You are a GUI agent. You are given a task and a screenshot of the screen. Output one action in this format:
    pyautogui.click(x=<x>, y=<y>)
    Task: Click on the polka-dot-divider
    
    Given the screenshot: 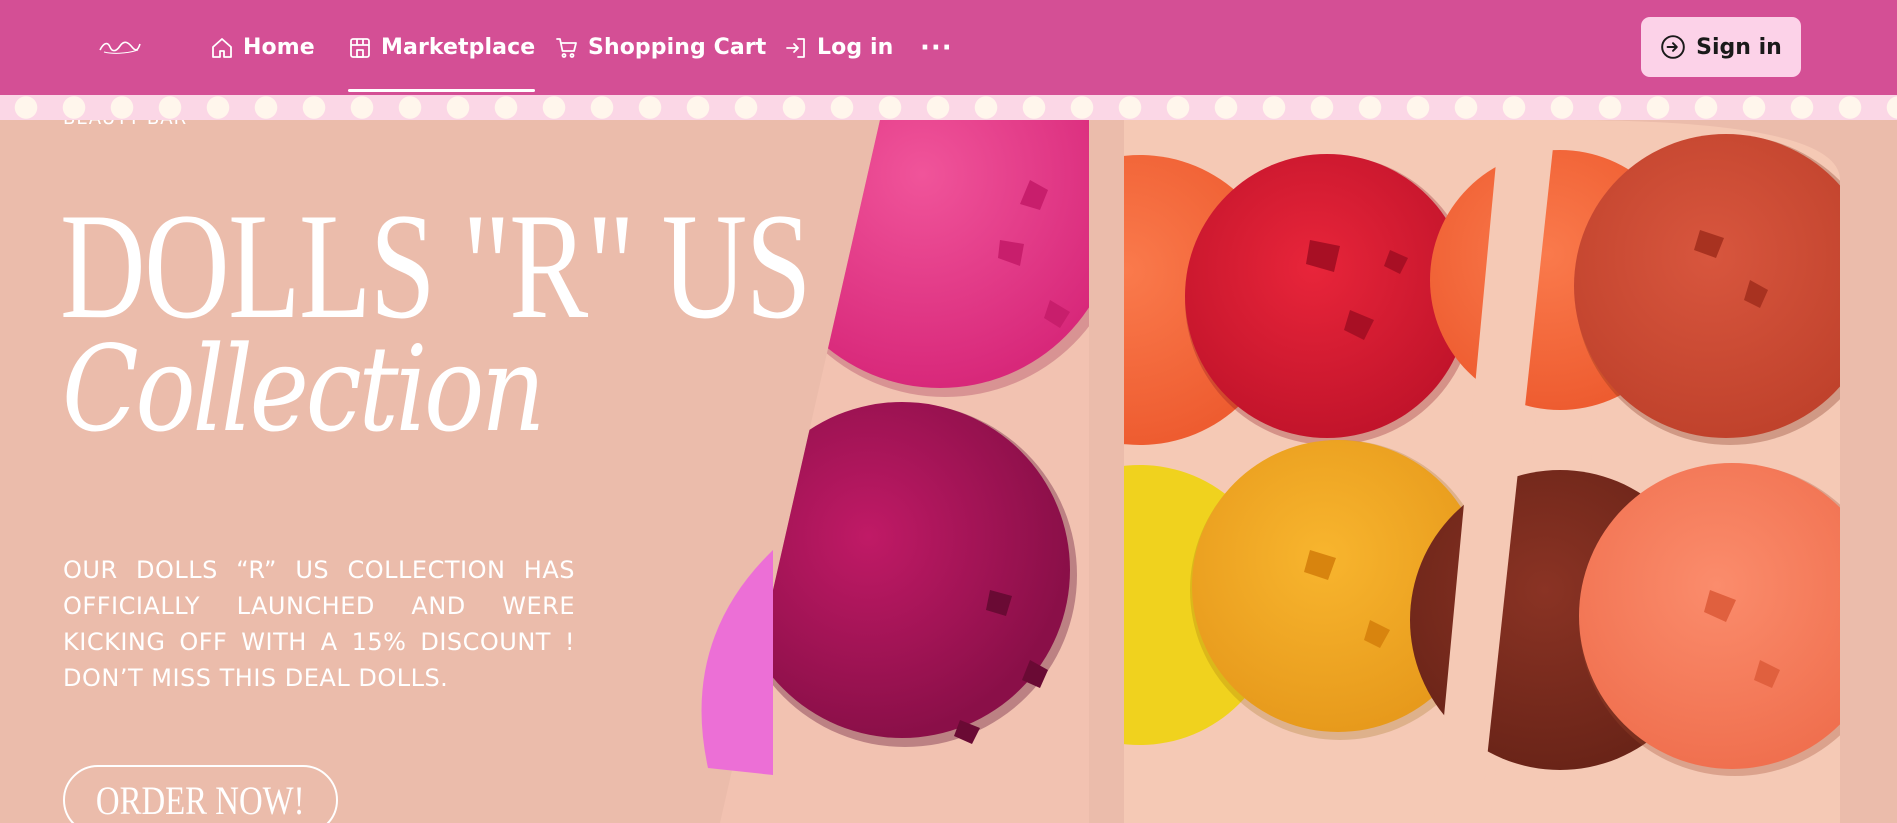 What is the action you would take?
    pyautogui.click(x=948, y=107)
    